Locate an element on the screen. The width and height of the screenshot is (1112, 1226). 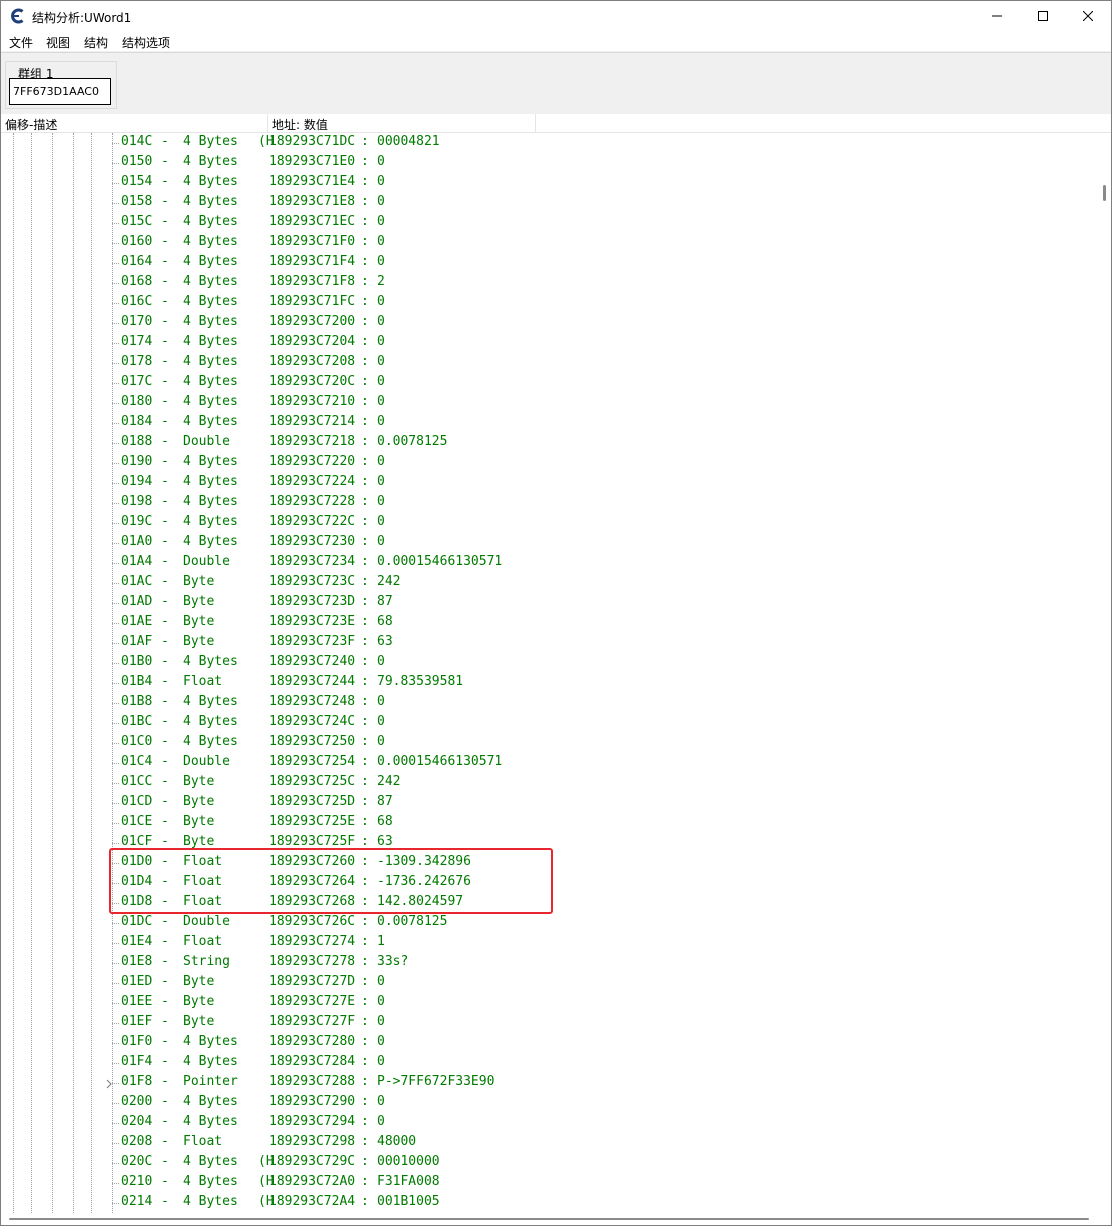
tree-row: 01F4 4 Bytes 189293C7284 0 -: is located at coordinates (550, 1063).